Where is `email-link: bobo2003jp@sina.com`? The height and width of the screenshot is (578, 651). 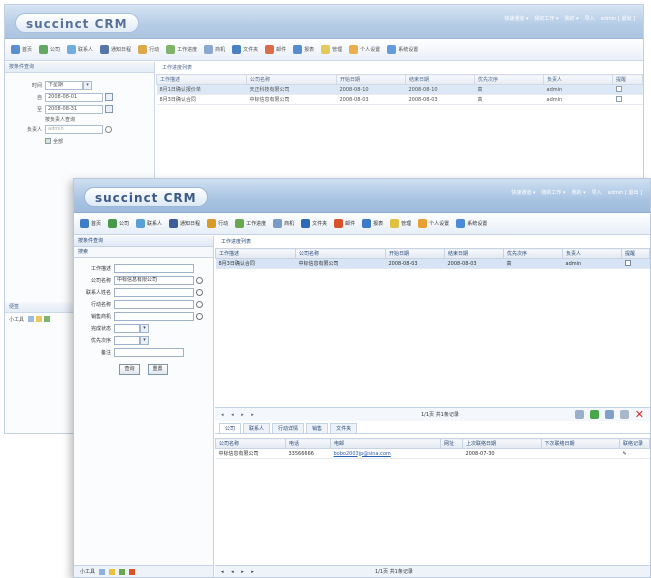
email-link: bobo2003jp@sina.com is located at coordinates (385, 453).